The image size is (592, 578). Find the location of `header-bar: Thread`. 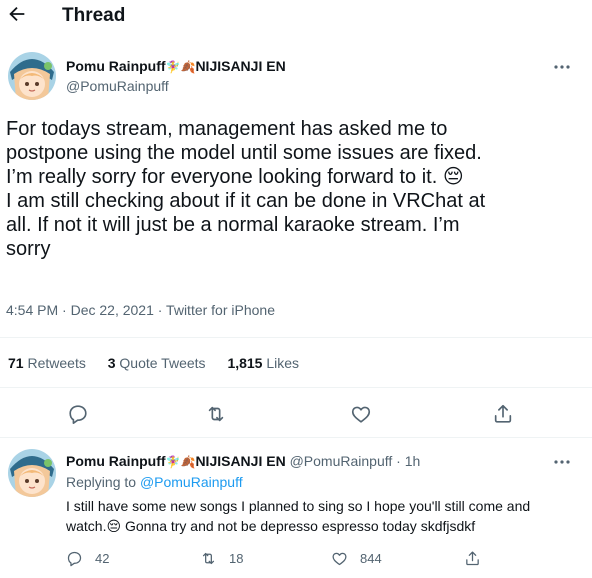

header-bar: Thread is located at coordinates (296, 16).